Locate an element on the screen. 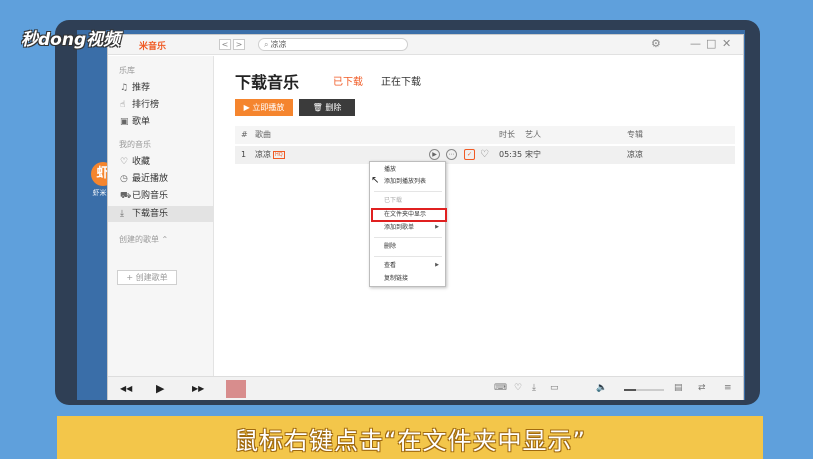  volume-icon: 🔈 is located at coordinates (601, 388).